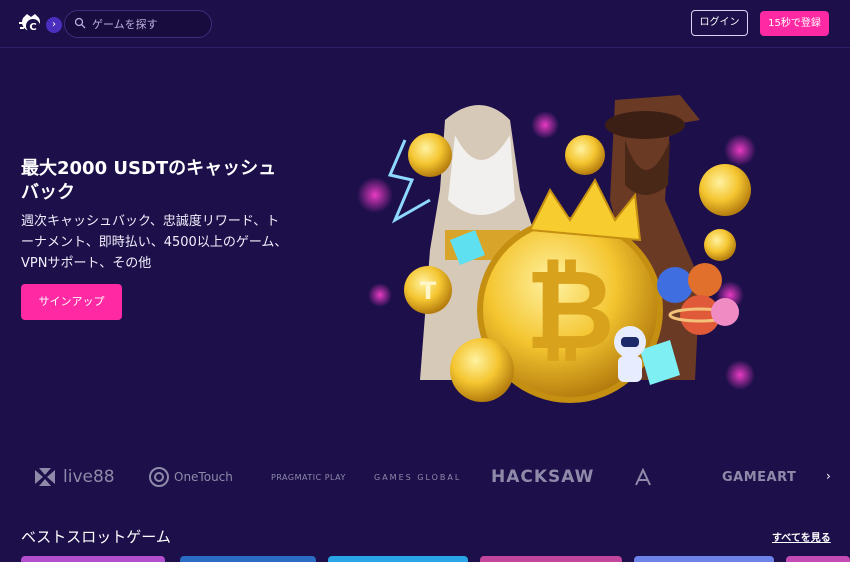 This screenshot has height=562, width=850. I want to click on site-logo-icon: C, so click(33, 24).